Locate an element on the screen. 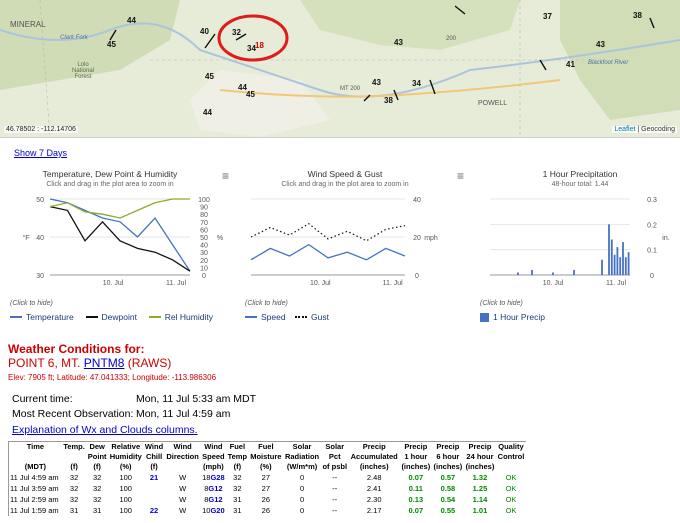 The width and height of the screenshot is (680, 523). legend-dewpoint: Dewpoint is located at coordinates (111, 316).